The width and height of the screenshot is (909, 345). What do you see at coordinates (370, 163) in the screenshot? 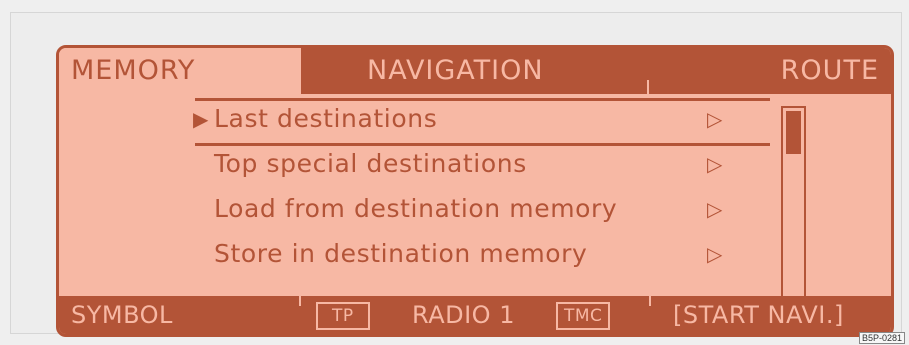
I see `menu-item-label: Top special destinations` at bounding box center [370, 163].